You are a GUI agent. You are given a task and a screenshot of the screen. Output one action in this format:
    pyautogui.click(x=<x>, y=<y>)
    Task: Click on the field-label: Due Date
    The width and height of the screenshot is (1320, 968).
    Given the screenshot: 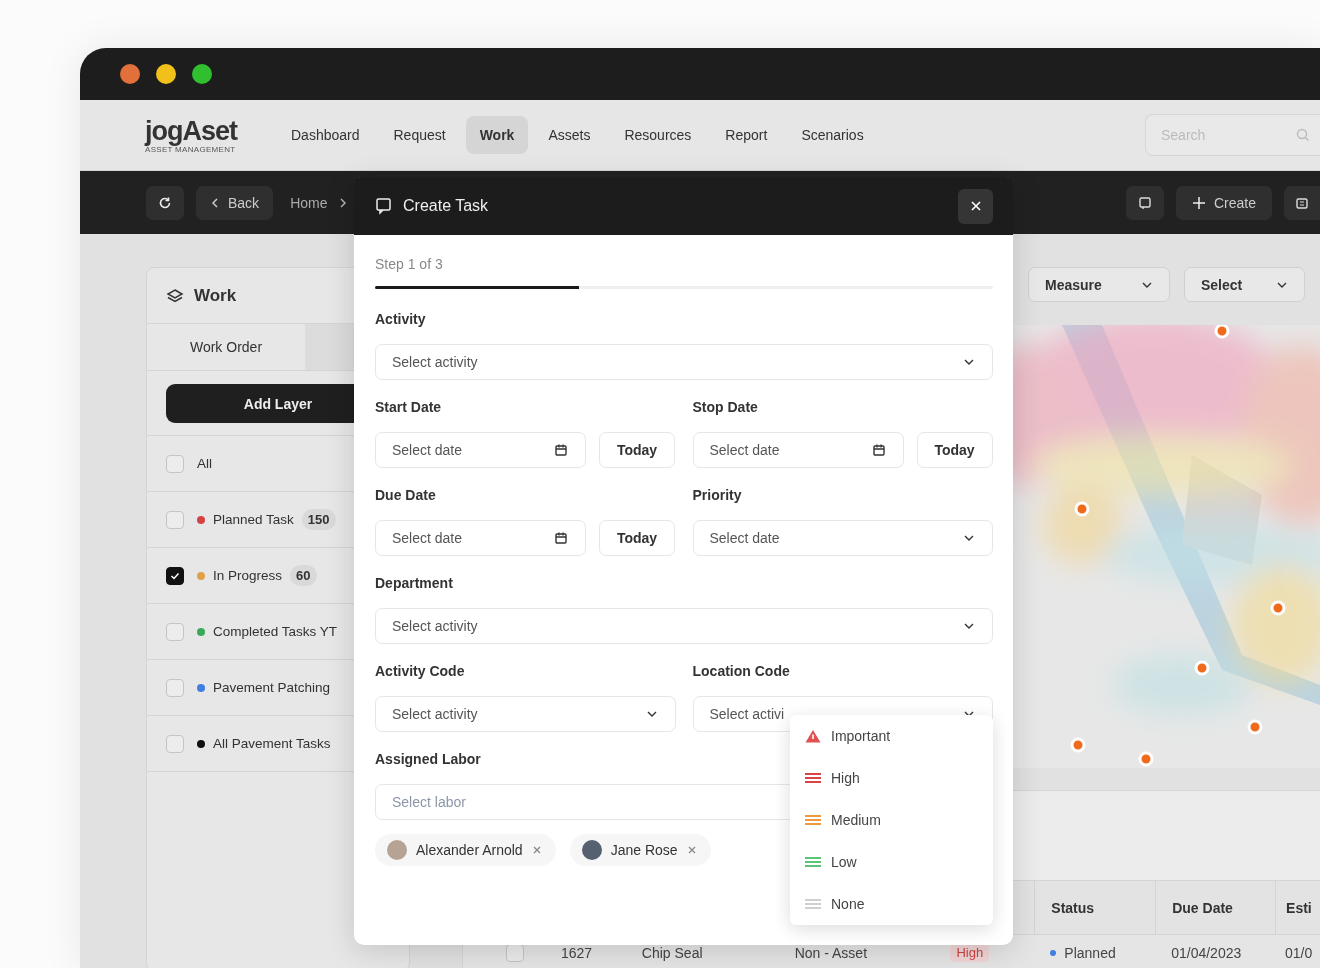 What is the action you would take?
    pyautogui.click(x=406, y=495)
    